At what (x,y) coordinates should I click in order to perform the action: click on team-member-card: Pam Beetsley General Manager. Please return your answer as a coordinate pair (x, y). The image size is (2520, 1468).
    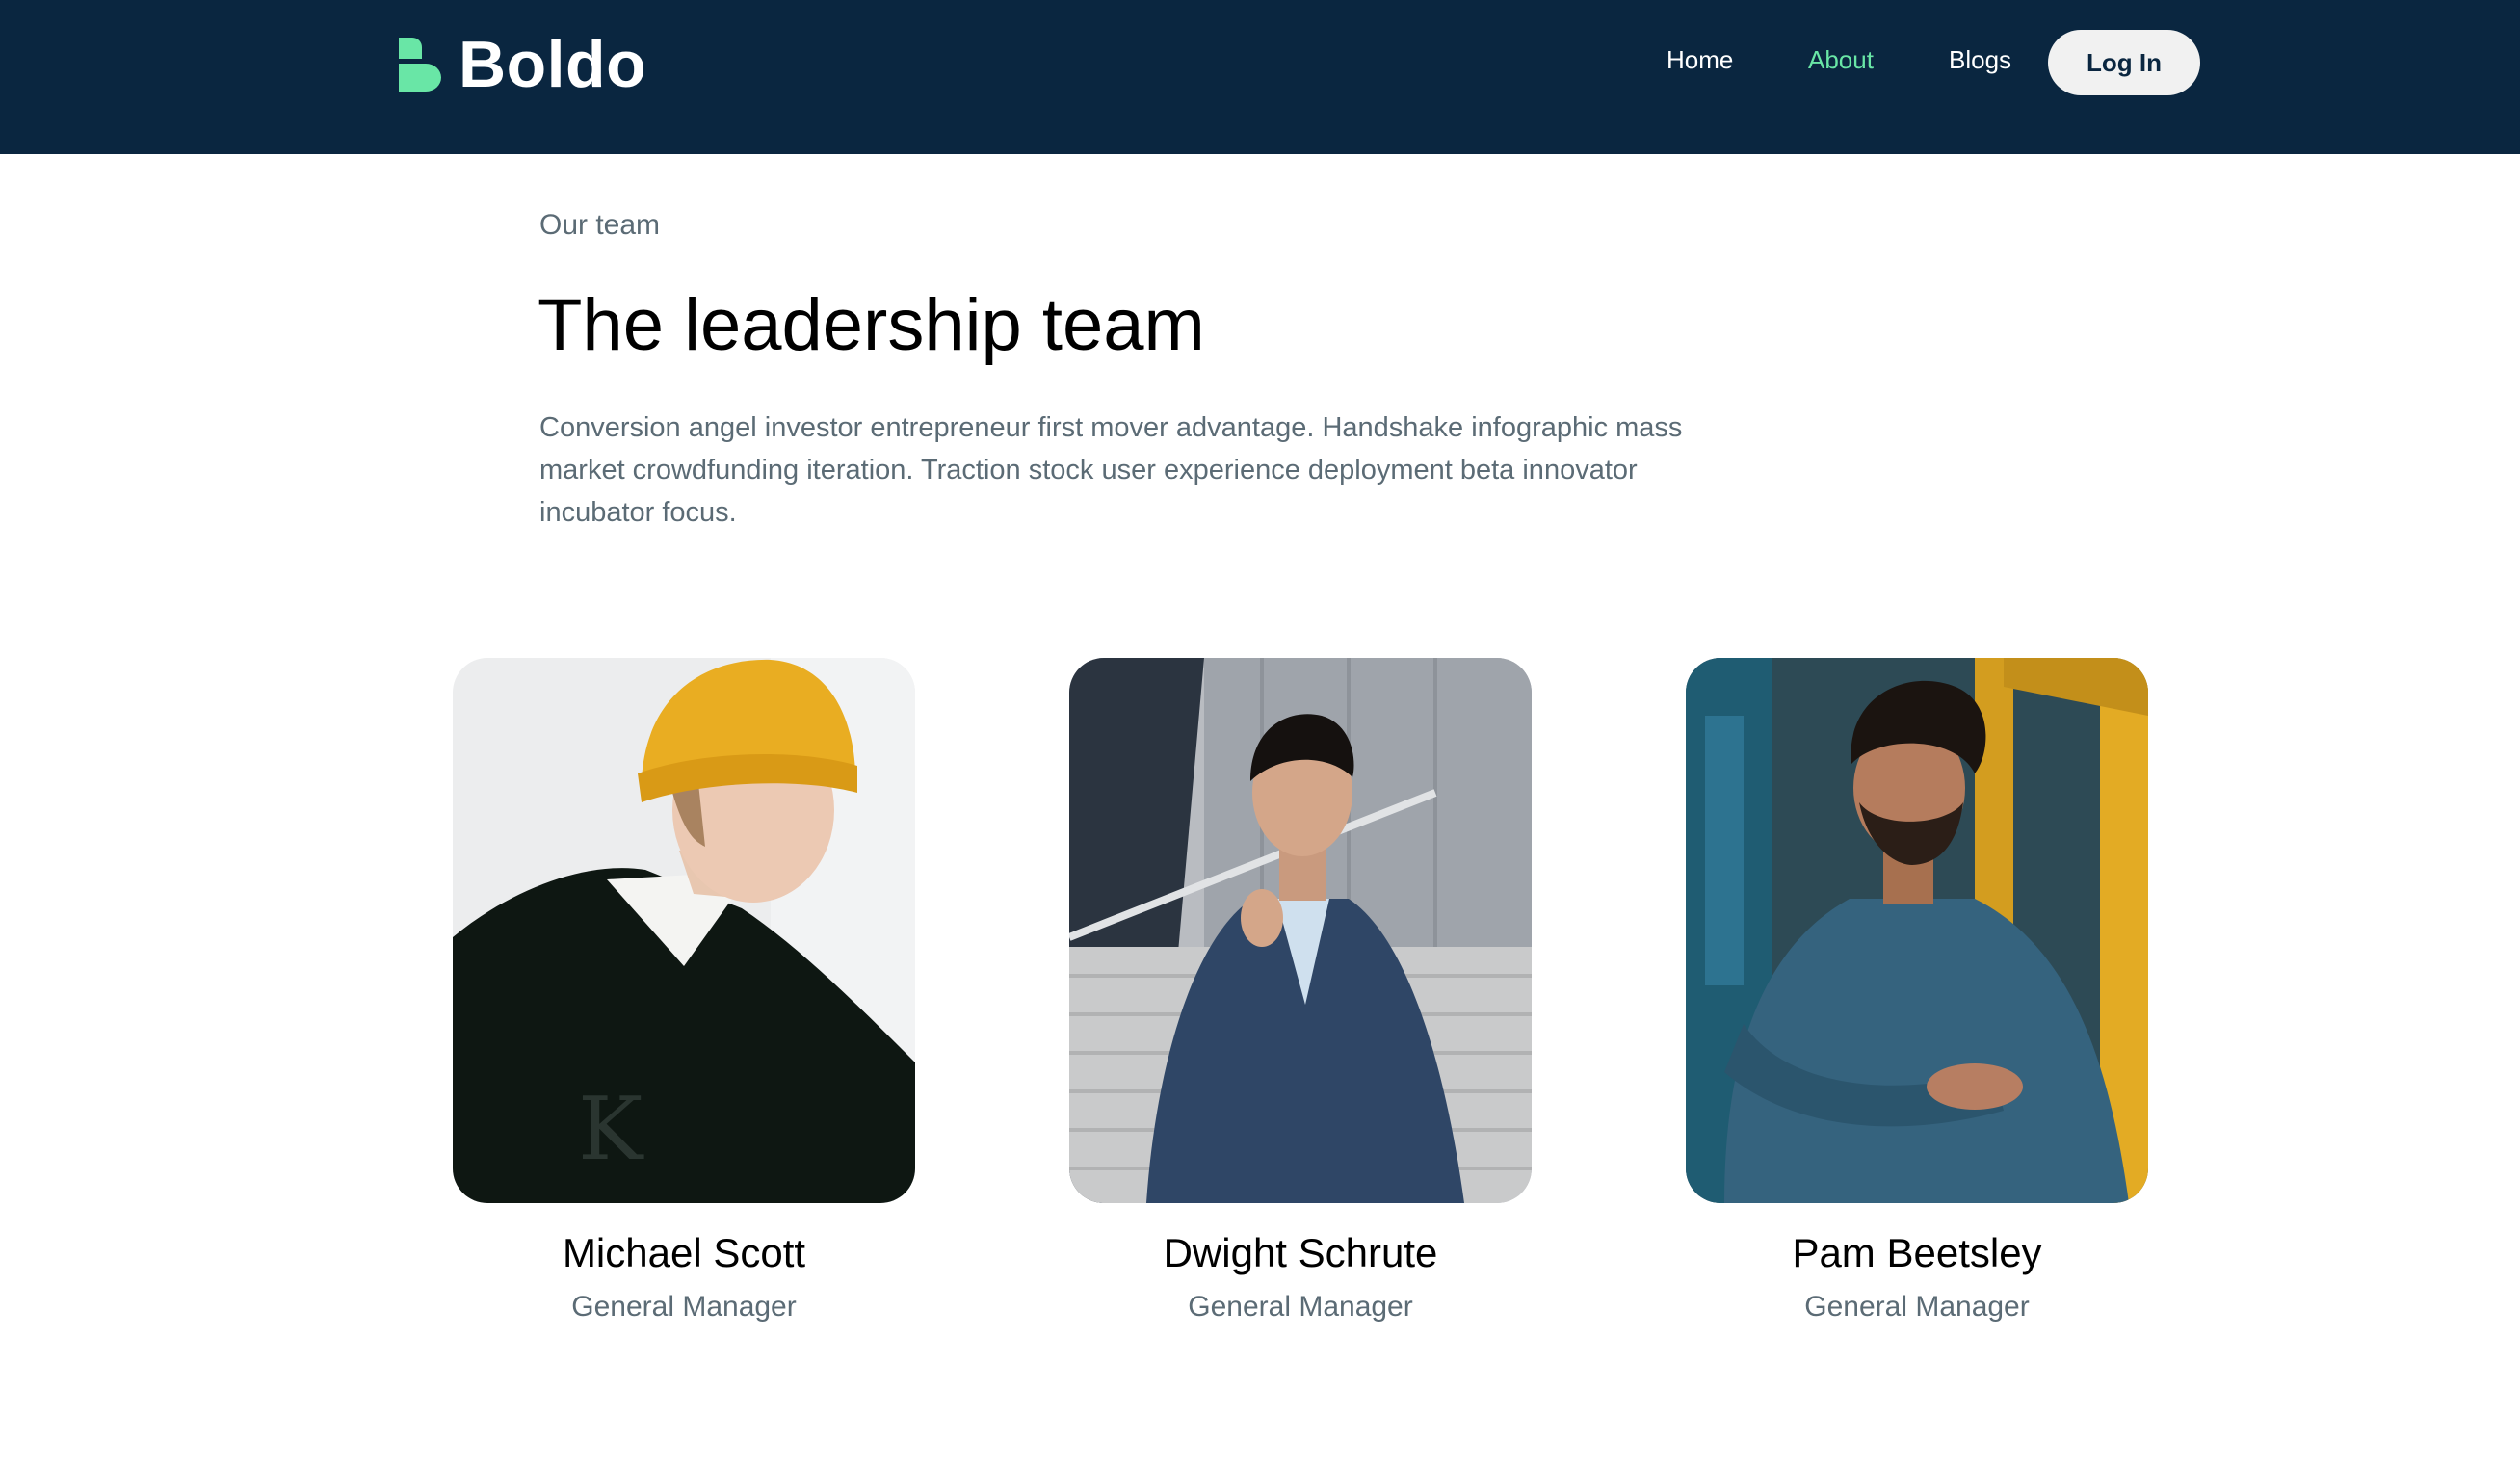
    Looking at the image, I should click on (1917, 992).